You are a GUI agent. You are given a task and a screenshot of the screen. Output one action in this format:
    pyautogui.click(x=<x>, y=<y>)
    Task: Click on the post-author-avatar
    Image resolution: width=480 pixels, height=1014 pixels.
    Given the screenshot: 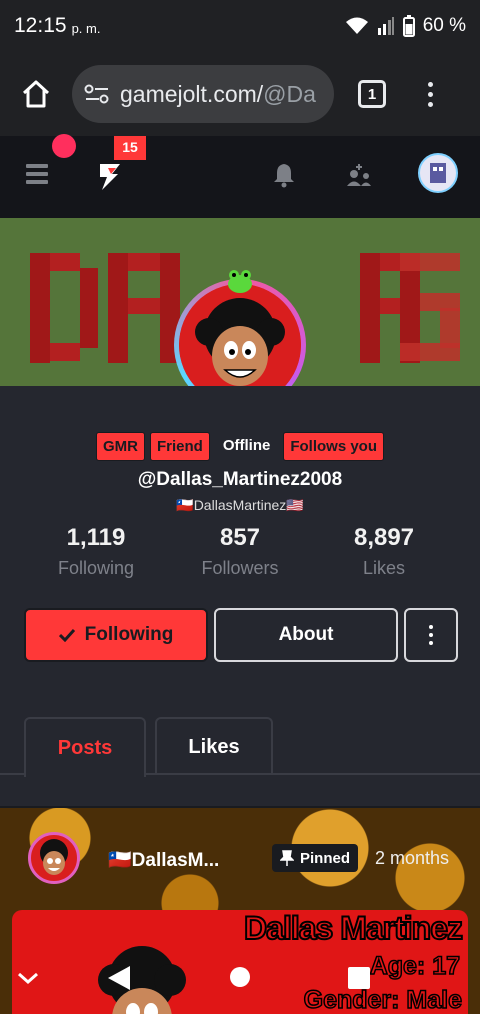 What is the action you would take?
    pyautogui.click(x=54, y=858)
    